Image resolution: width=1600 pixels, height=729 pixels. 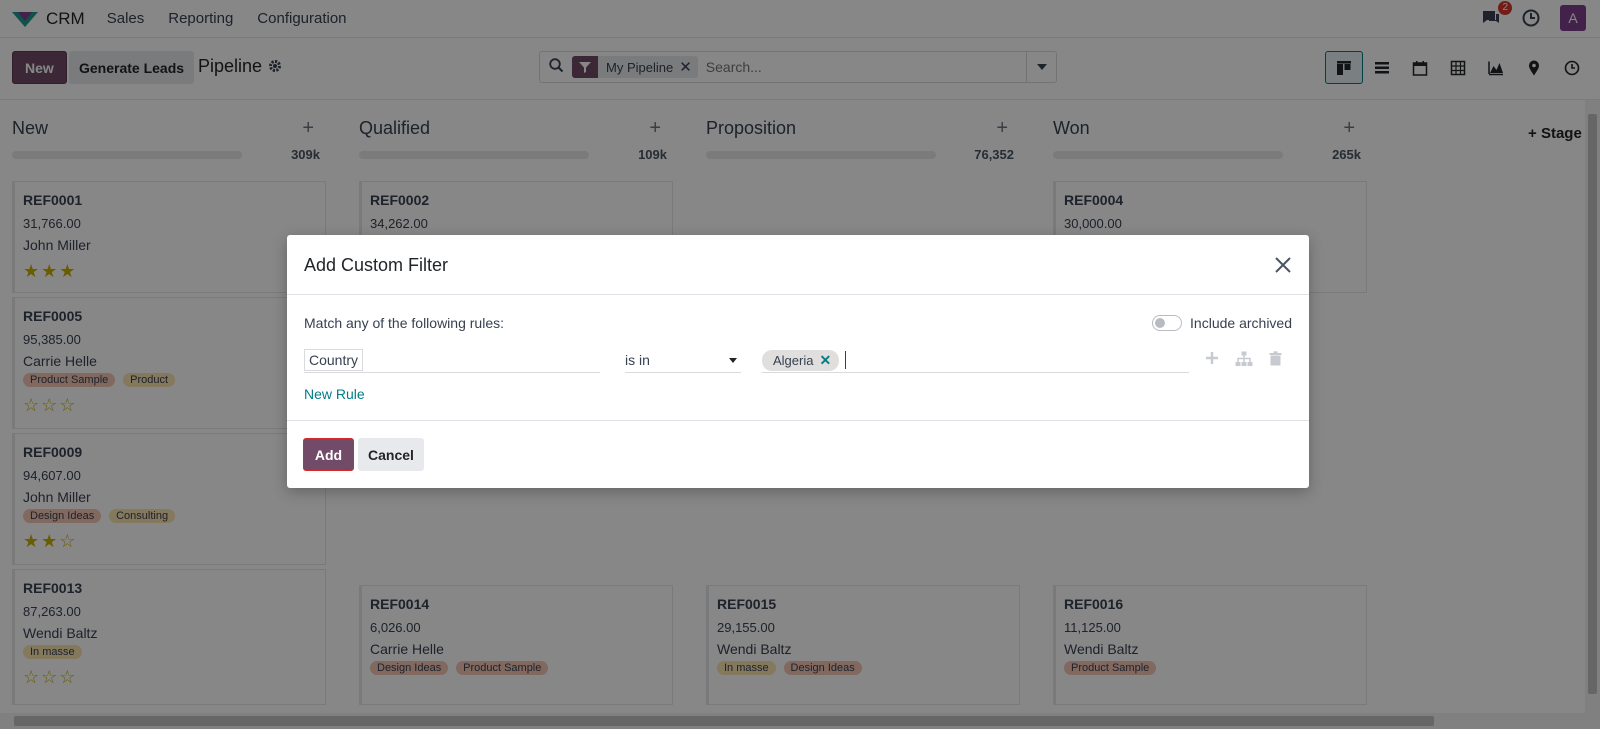 I want to click on new-rule-link: New Rule, so click(x=334, y=394).